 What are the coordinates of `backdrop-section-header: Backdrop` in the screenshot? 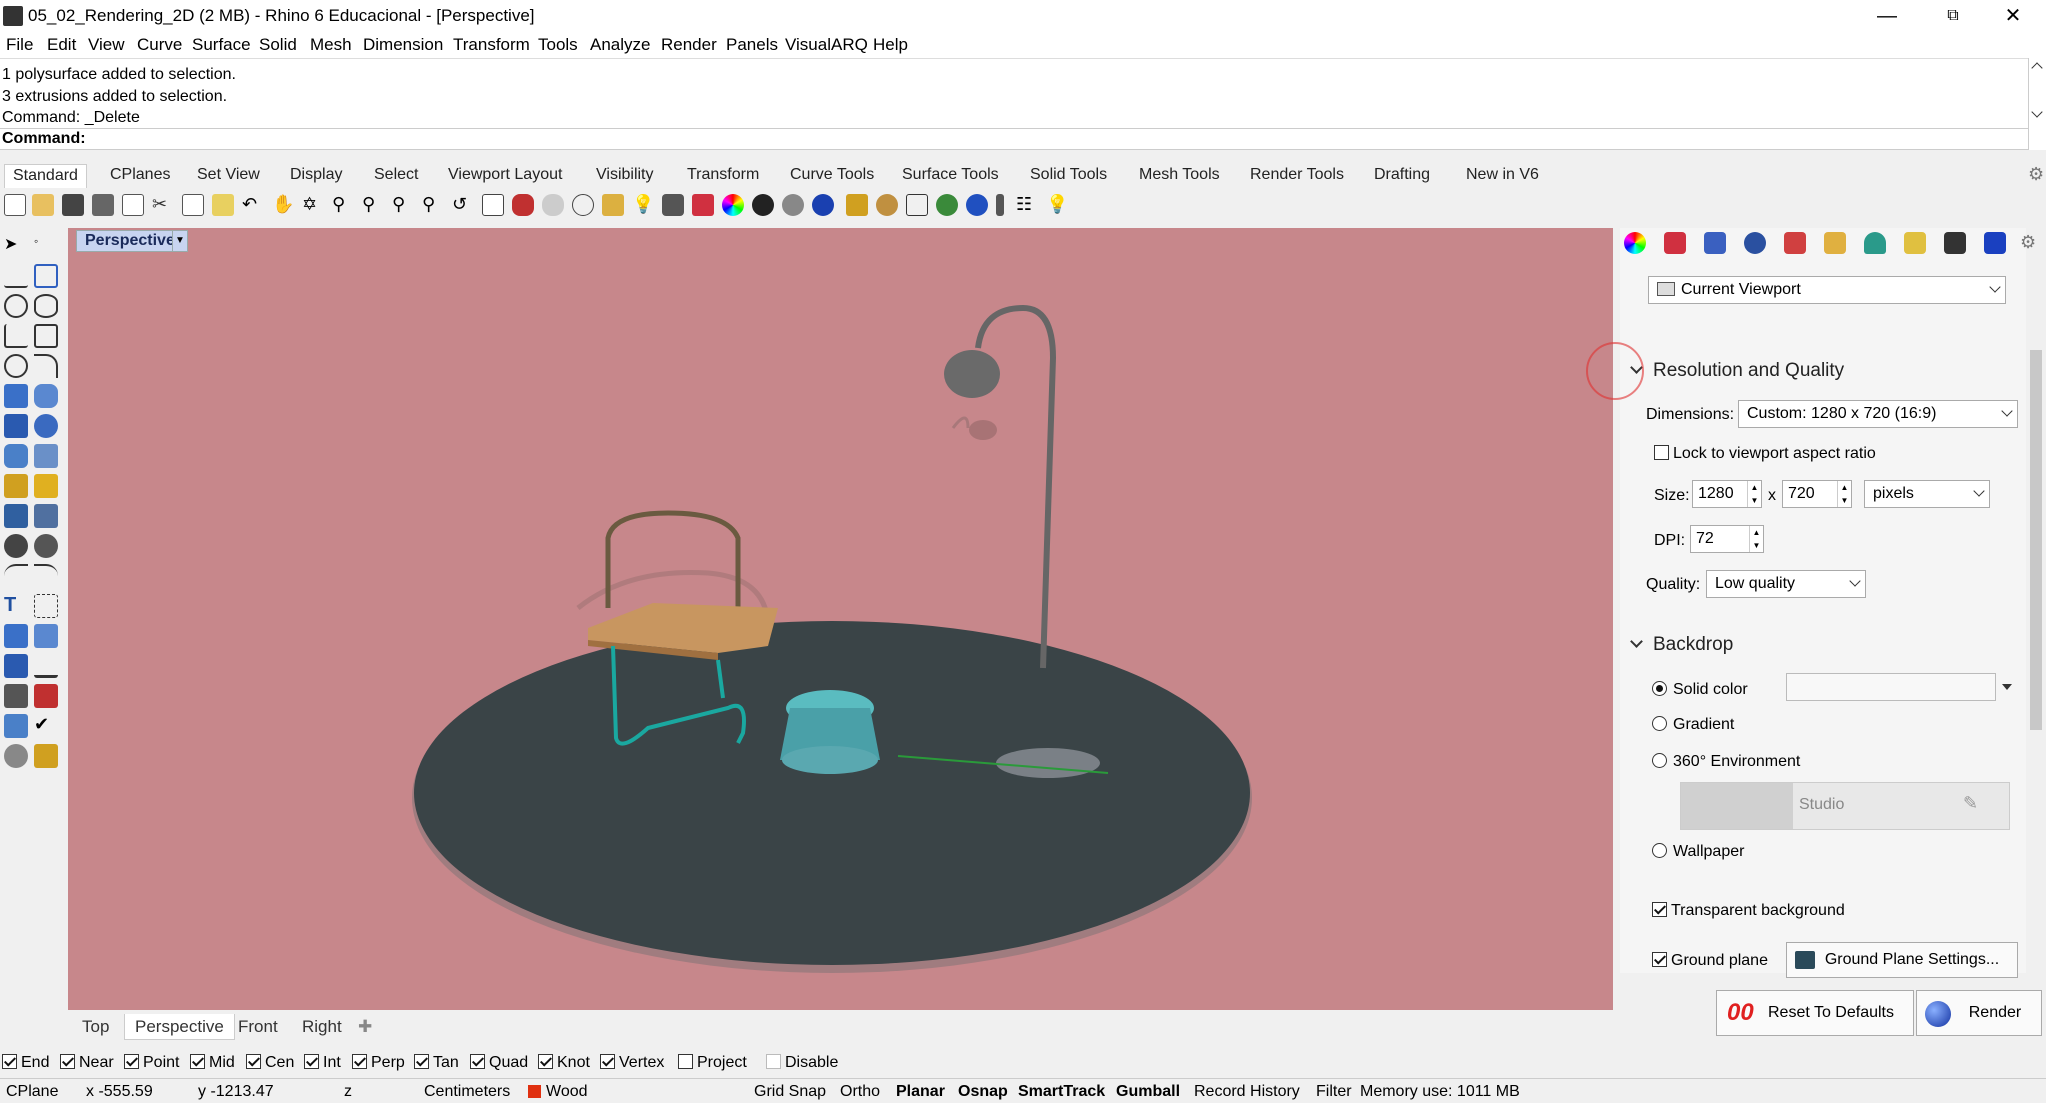 It's located at (1681, 645).